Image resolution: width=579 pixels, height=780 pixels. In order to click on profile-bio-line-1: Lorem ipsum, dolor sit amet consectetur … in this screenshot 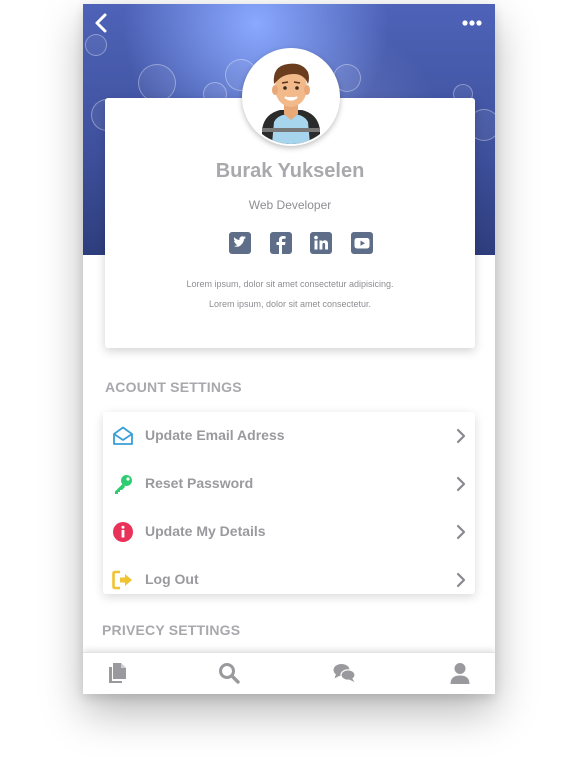, I will do `click(290, 284)`.